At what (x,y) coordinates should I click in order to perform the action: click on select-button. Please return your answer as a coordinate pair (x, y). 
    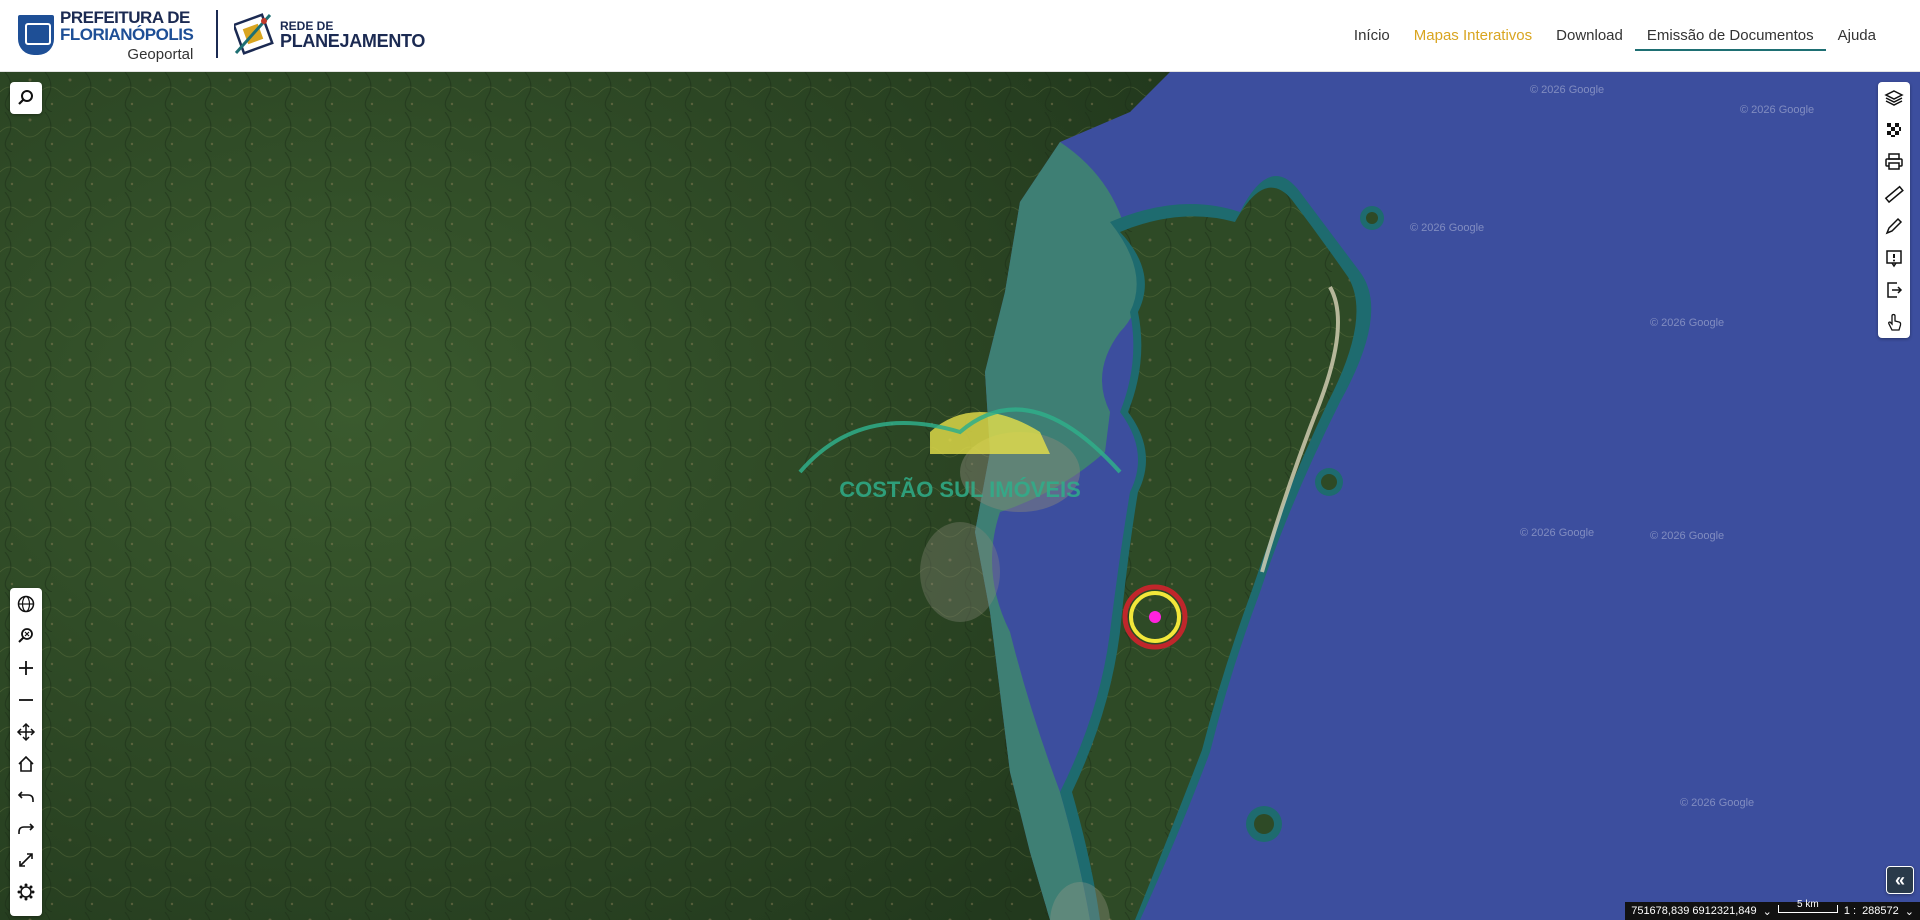
    Looking at the image, I should click on (1894, 322).